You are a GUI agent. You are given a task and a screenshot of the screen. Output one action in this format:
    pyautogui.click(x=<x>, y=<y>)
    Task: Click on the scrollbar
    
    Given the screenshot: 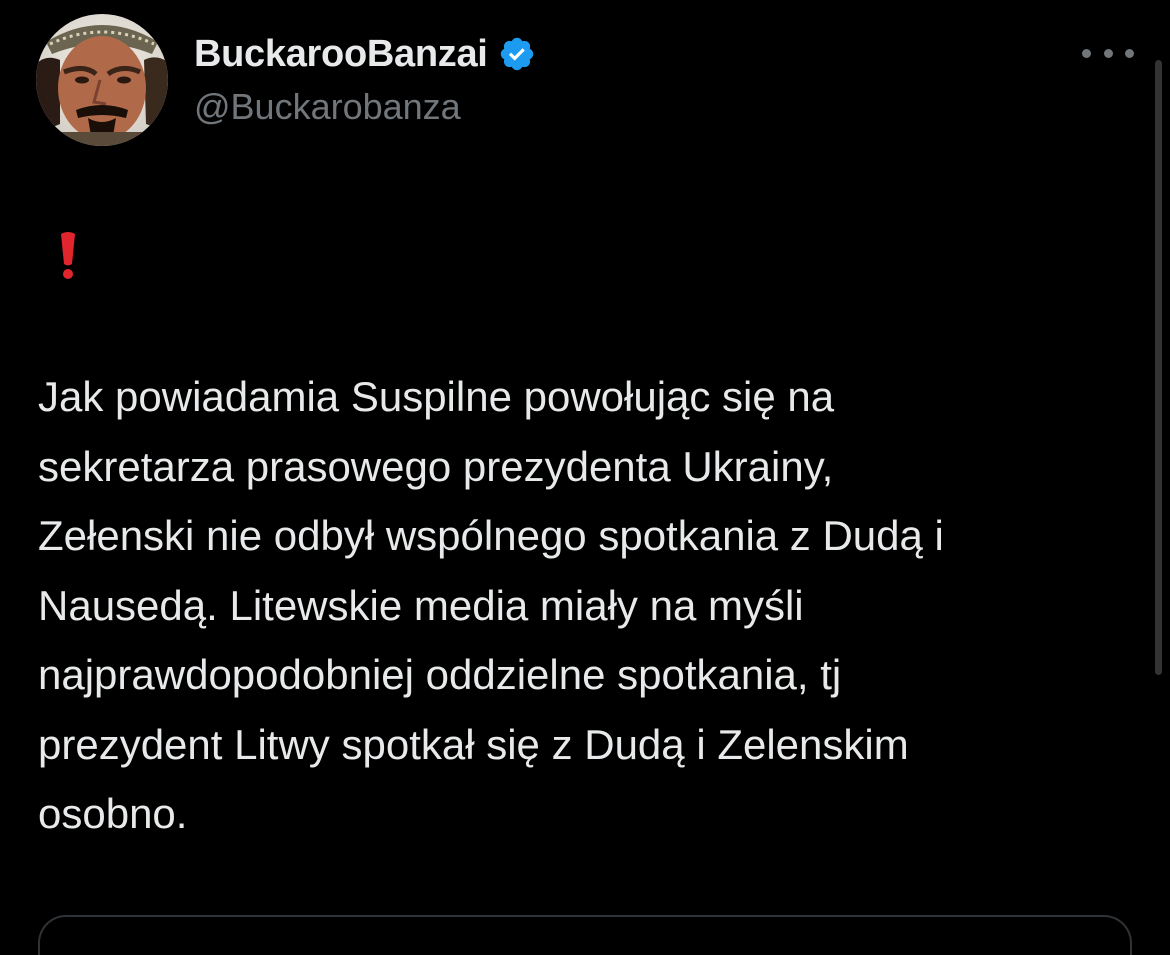 What is the action you would take?
    pyautogui.click(x=1158, y=367)
    